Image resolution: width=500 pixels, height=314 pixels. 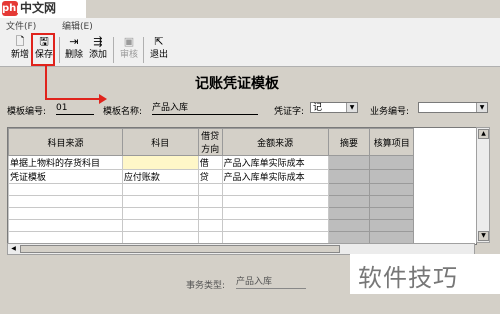 I want to click on site-watermark: php 中文网, so click(x=43, y=9).